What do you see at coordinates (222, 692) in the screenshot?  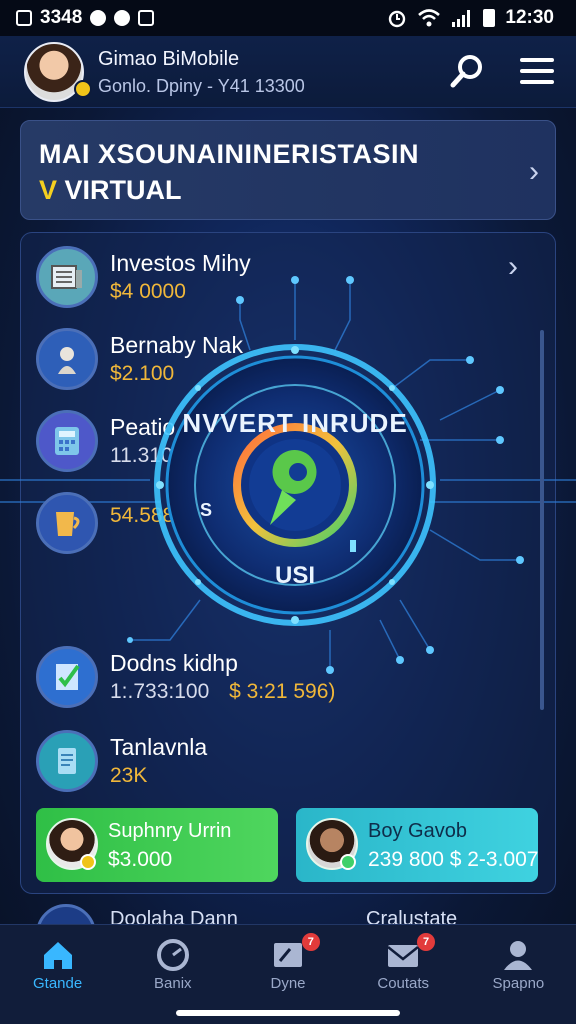 I see `item-value: 1:.733:100 $ 3:21 596)` at bounding box center [222, 692].